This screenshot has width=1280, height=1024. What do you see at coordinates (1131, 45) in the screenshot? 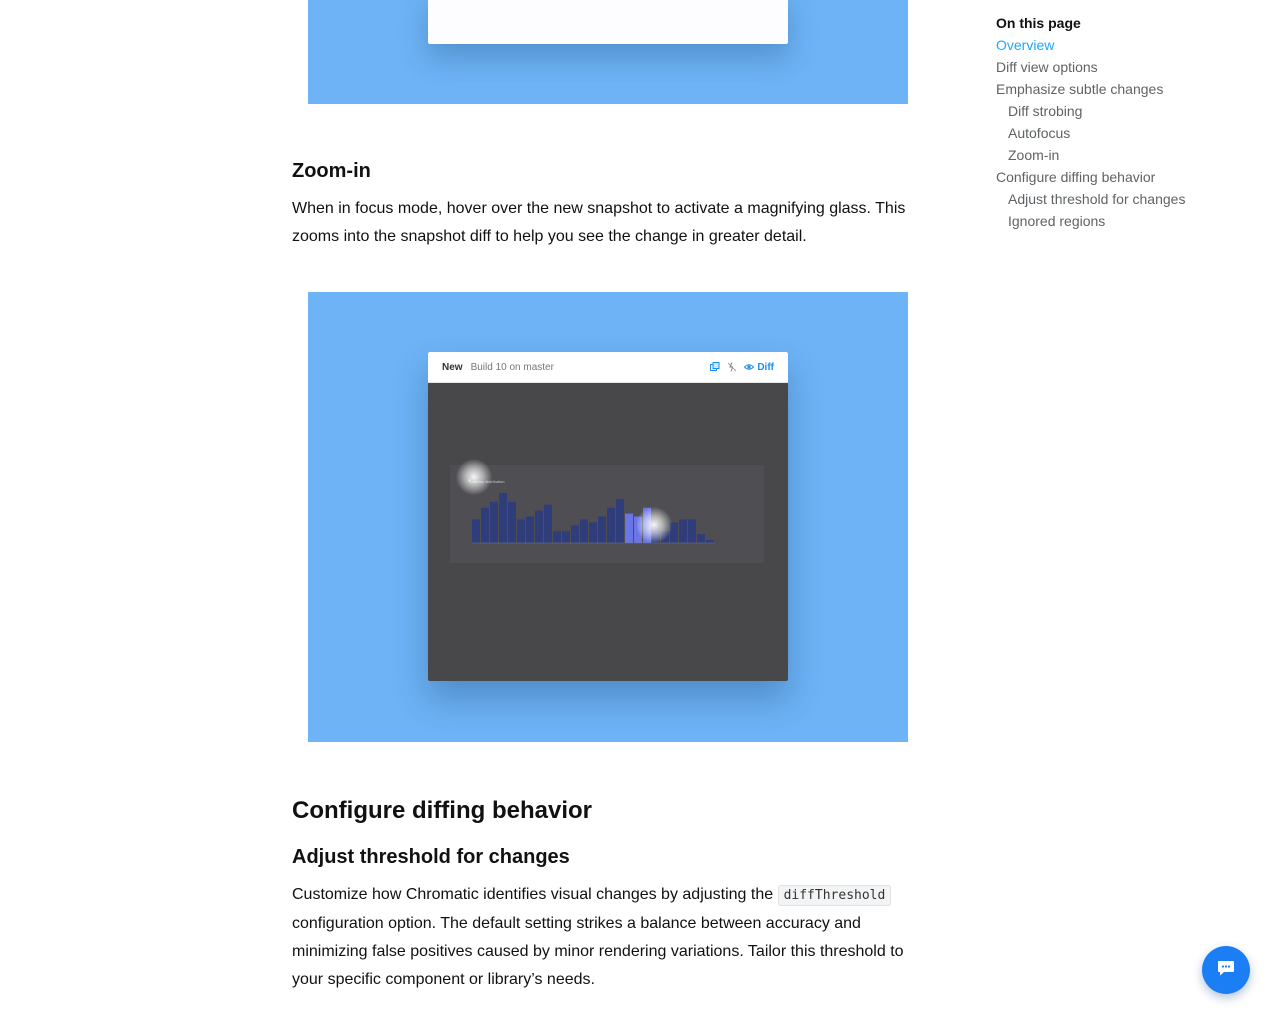
I see `toc-item-overview: Overview` at bounding box center [1131, 45].